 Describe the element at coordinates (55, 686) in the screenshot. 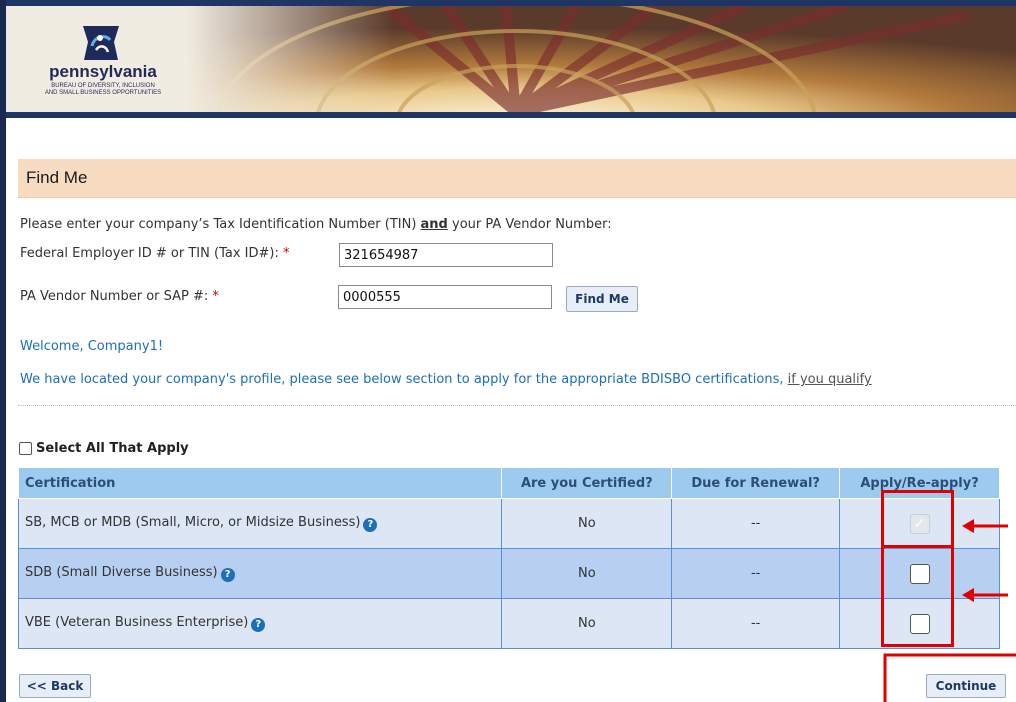

I see `back-button: << Back` at that location.